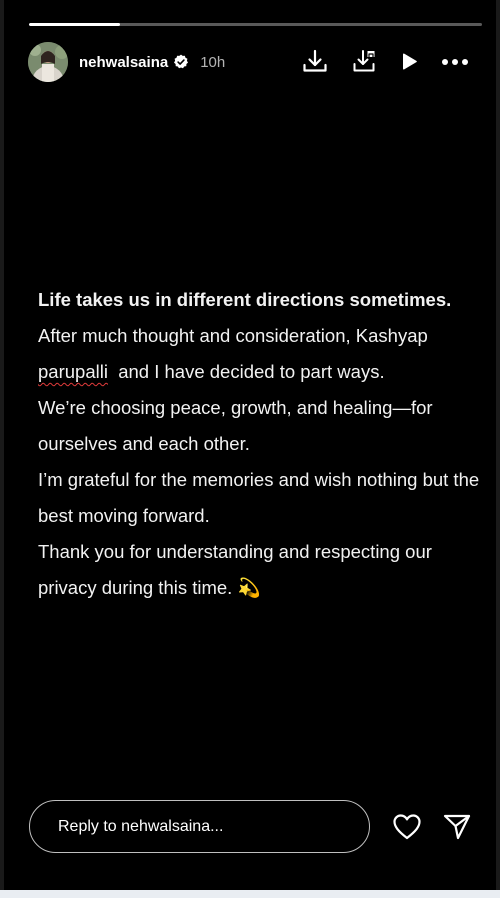 The image size is (500, 898). What do you see at coordinates (455, 62) in the screenshot?
I see `more-options-icon` at bounding box center [455, 62].